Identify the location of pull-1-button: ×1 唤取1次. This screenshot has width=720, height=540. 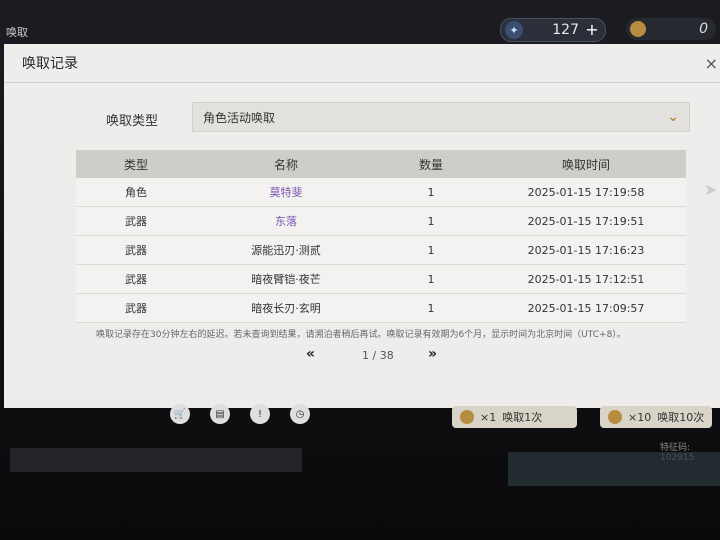
(514, 417).